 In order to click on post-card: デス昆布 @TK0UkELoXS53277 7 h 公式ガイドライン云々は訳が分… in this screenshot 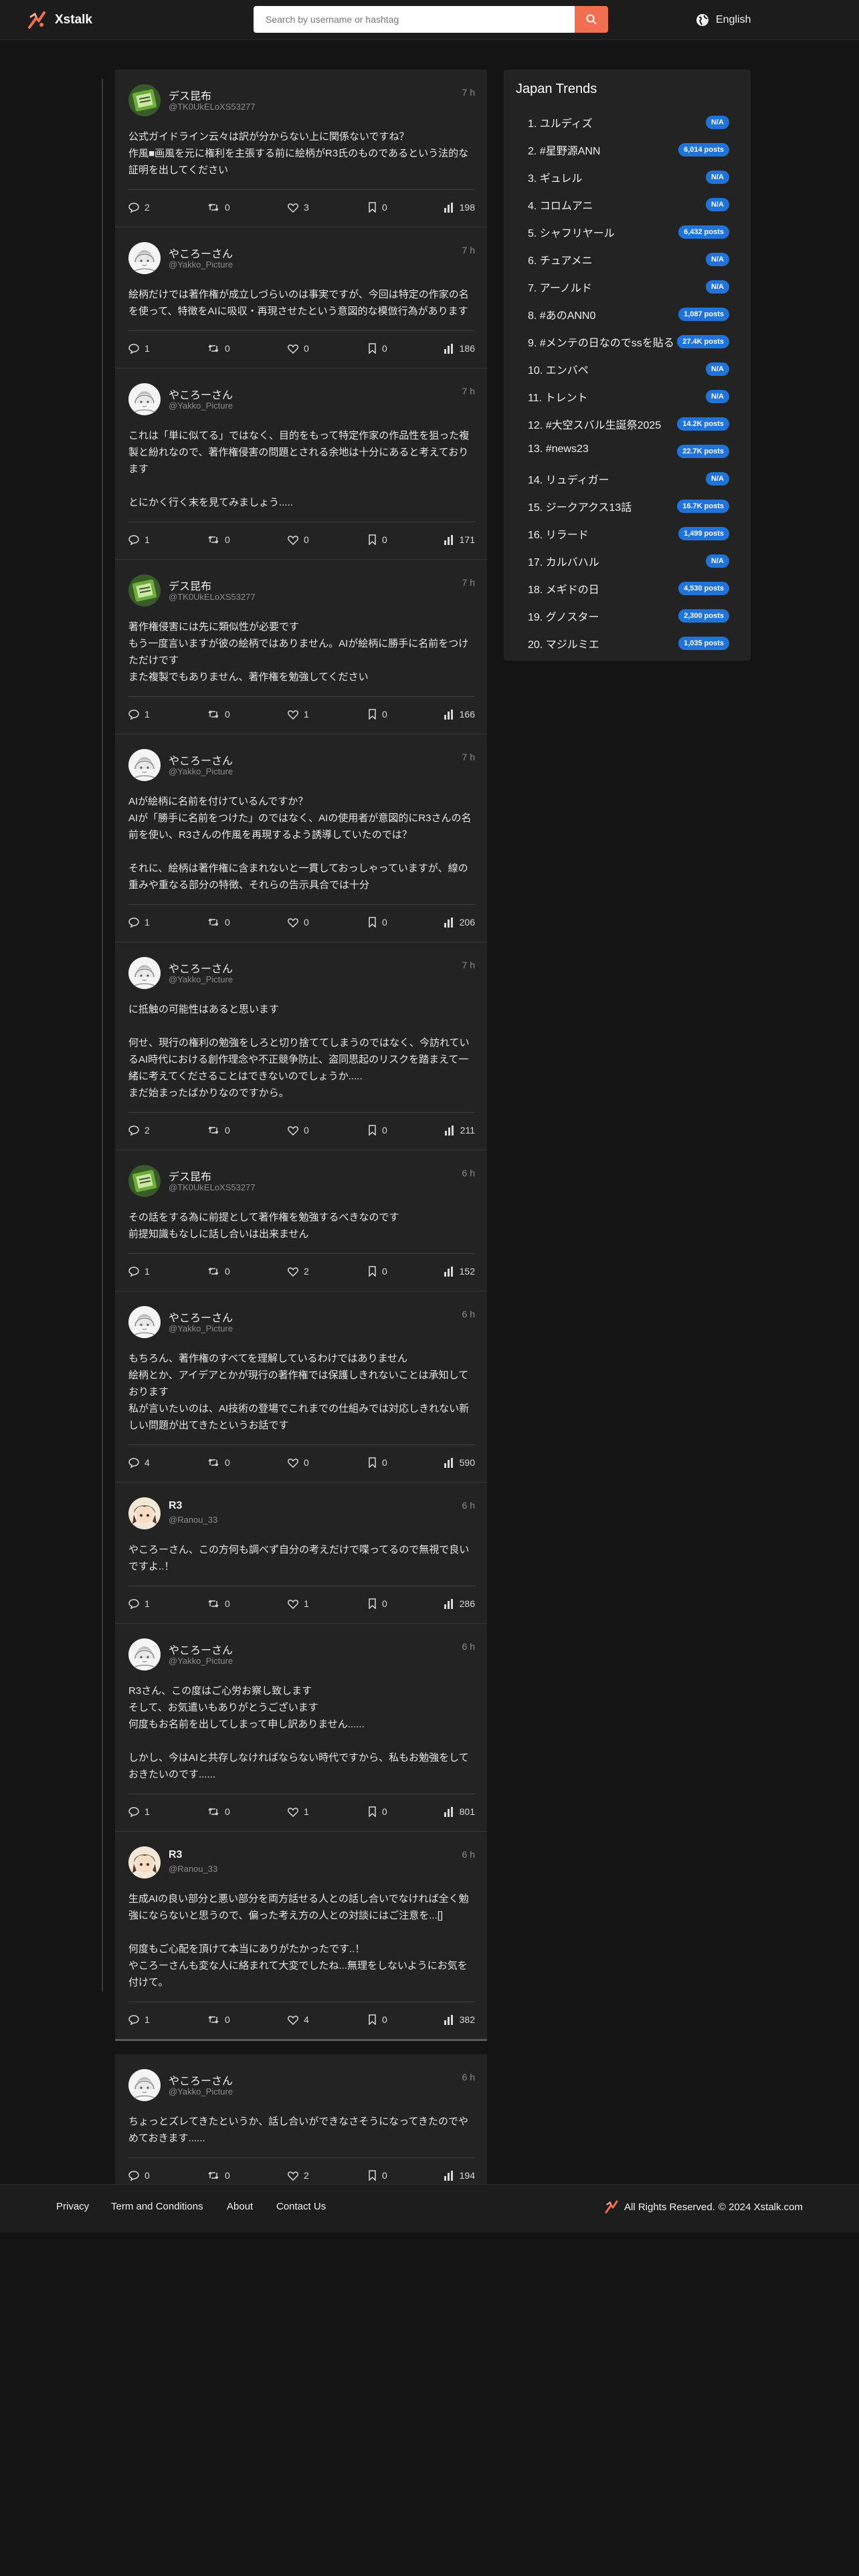, I will do `click(301, 148)`.